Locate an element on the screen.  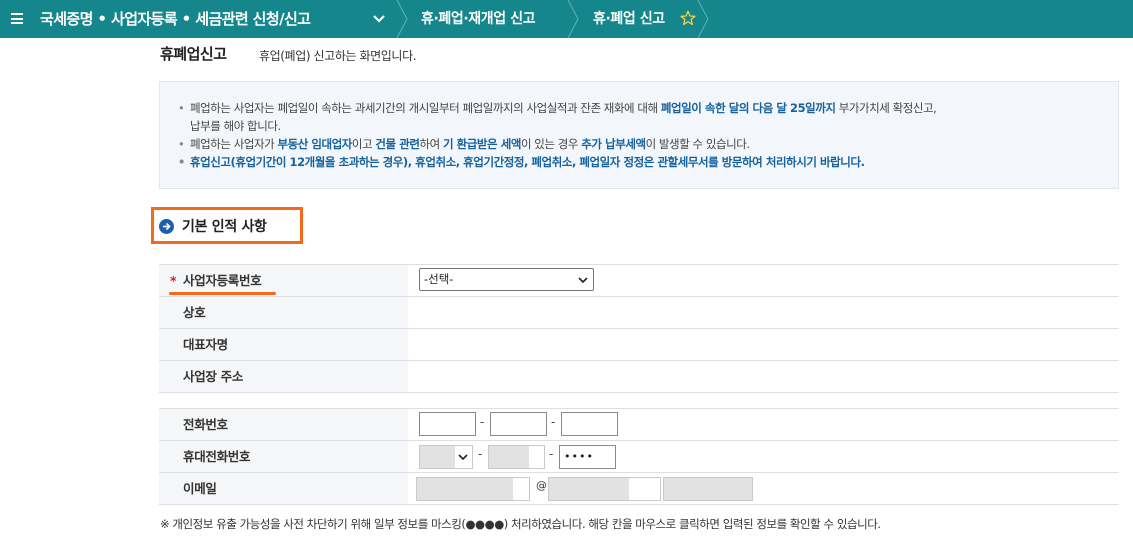
email-domain-select is located at coordinates (708, 489).